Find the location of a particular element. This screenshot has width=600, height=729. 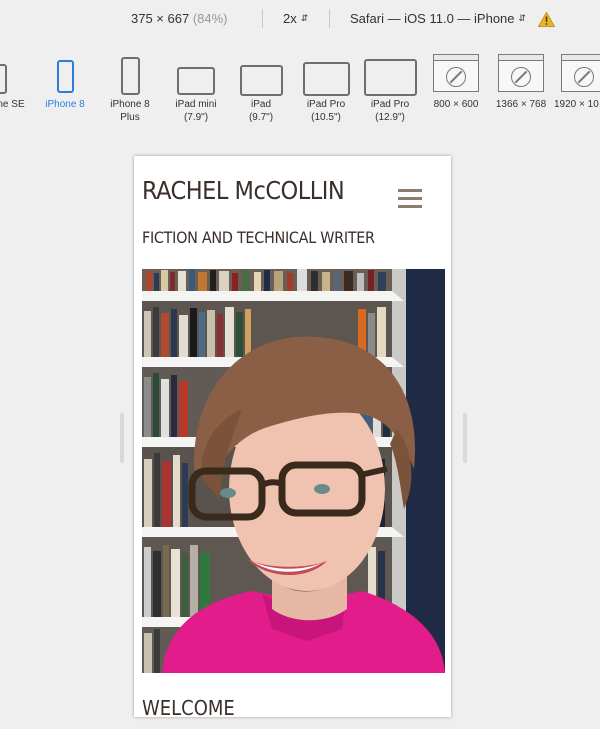

device-label-2: (9.7") is located at coordinates (261, 117).